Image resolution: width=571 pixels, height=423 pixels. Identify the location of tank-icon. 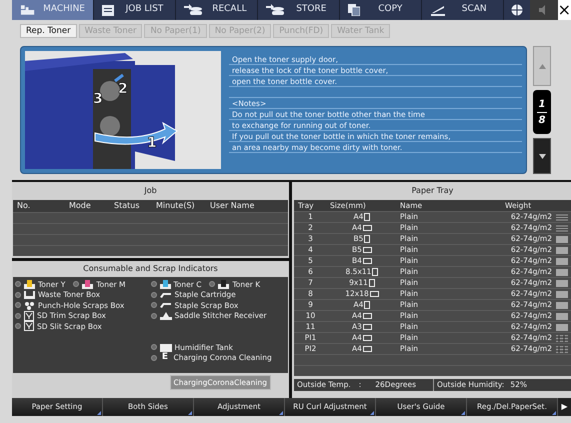
(166, 347).